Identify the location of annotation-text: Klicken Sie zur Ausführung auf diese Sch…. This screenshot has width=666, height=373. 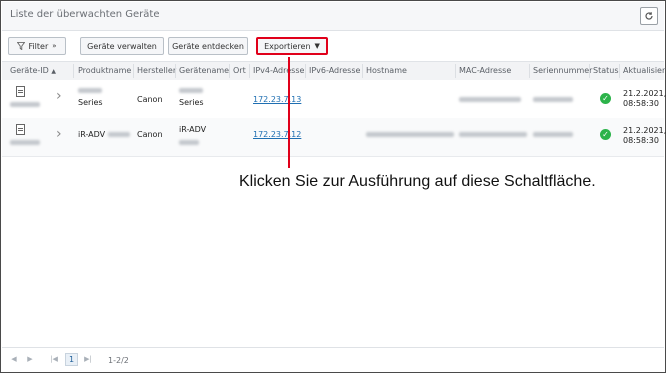
(417, 181).